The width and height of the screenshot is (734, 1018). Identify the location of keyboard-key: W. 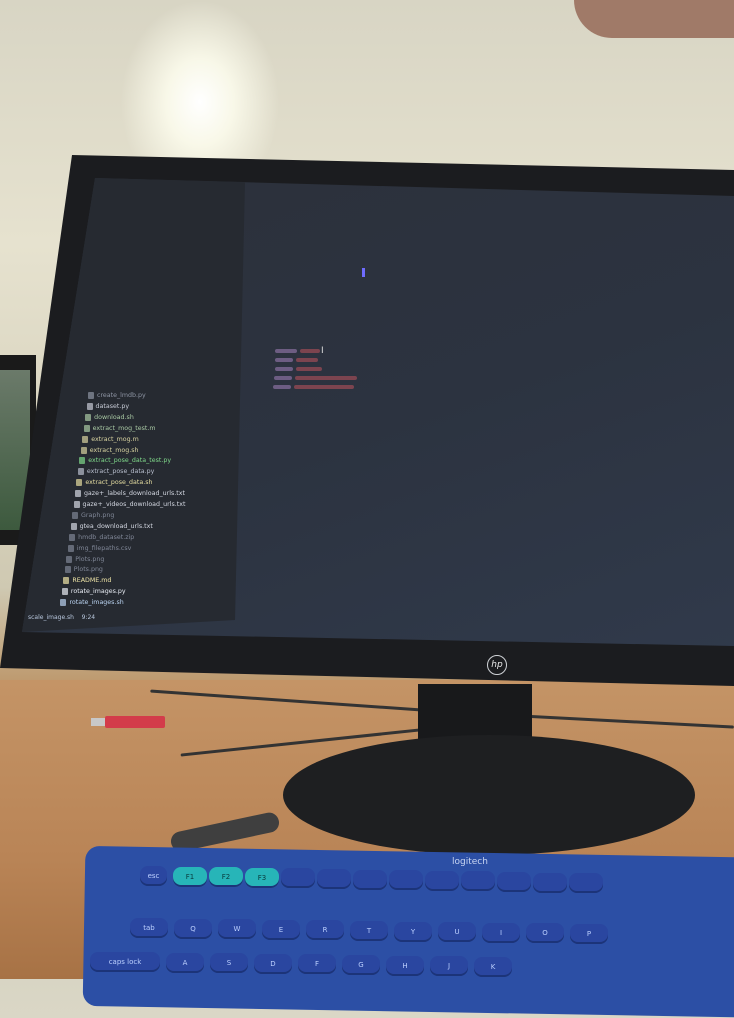
(237, 929).